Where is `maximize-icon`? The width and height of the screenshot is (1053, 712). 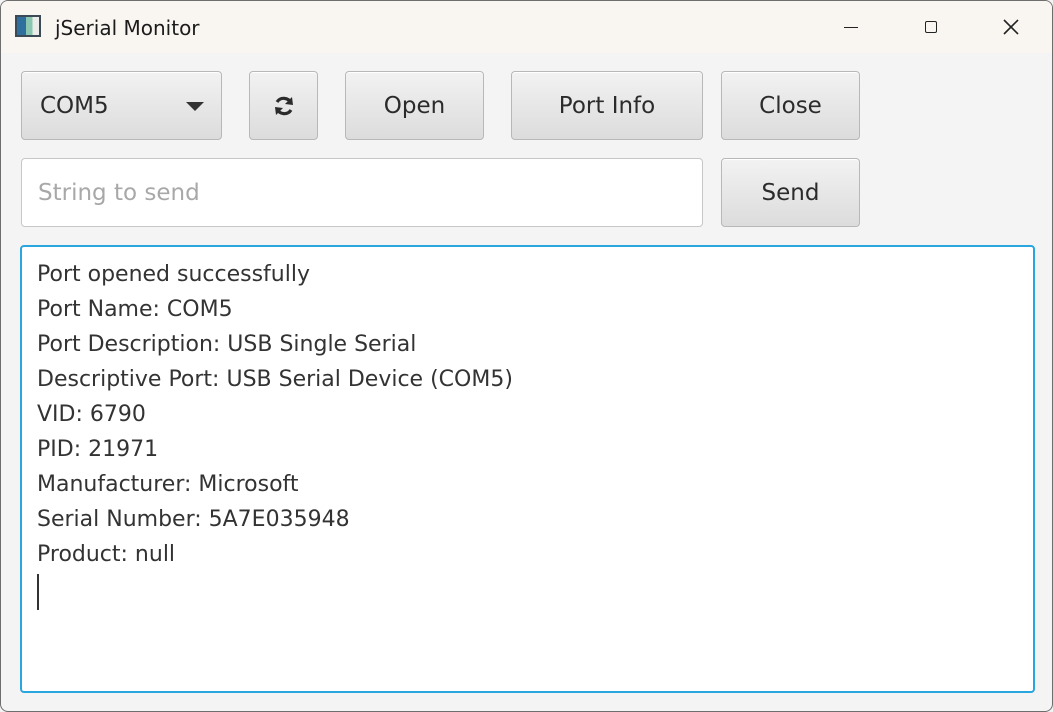 maximize-icon is located at coordinates (931, 27).